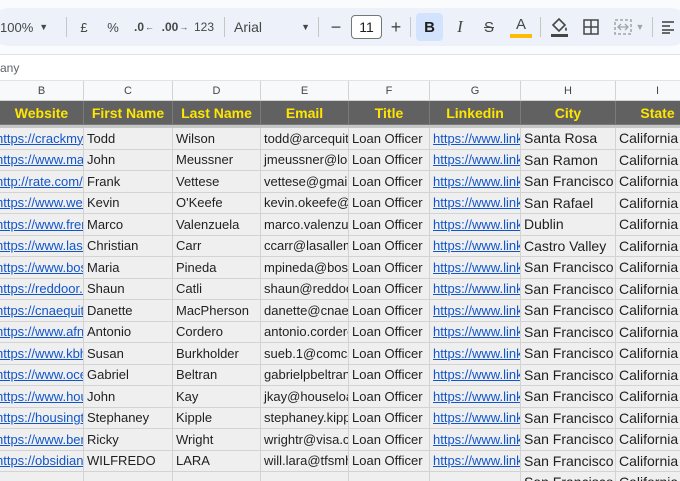 The image size is (680, 481). What do you see at coordinates (340, 67) in the screenshot?
I see `formula-bar: any` at bounding box center [340, 67].